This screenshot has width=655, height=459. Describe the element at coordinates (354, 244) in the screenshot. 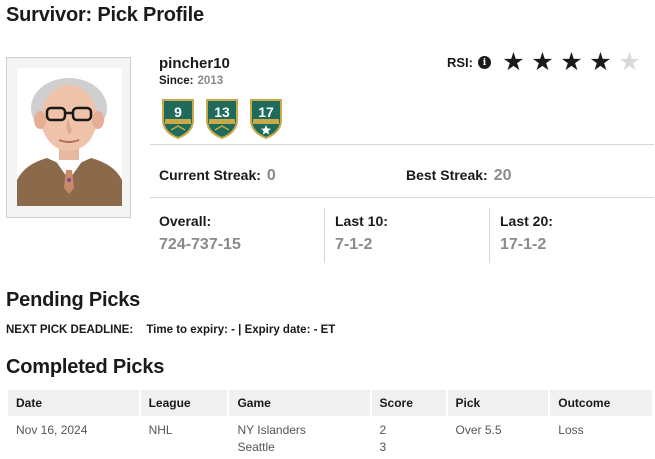

I see `last10-value: 7-1-2` at that location.